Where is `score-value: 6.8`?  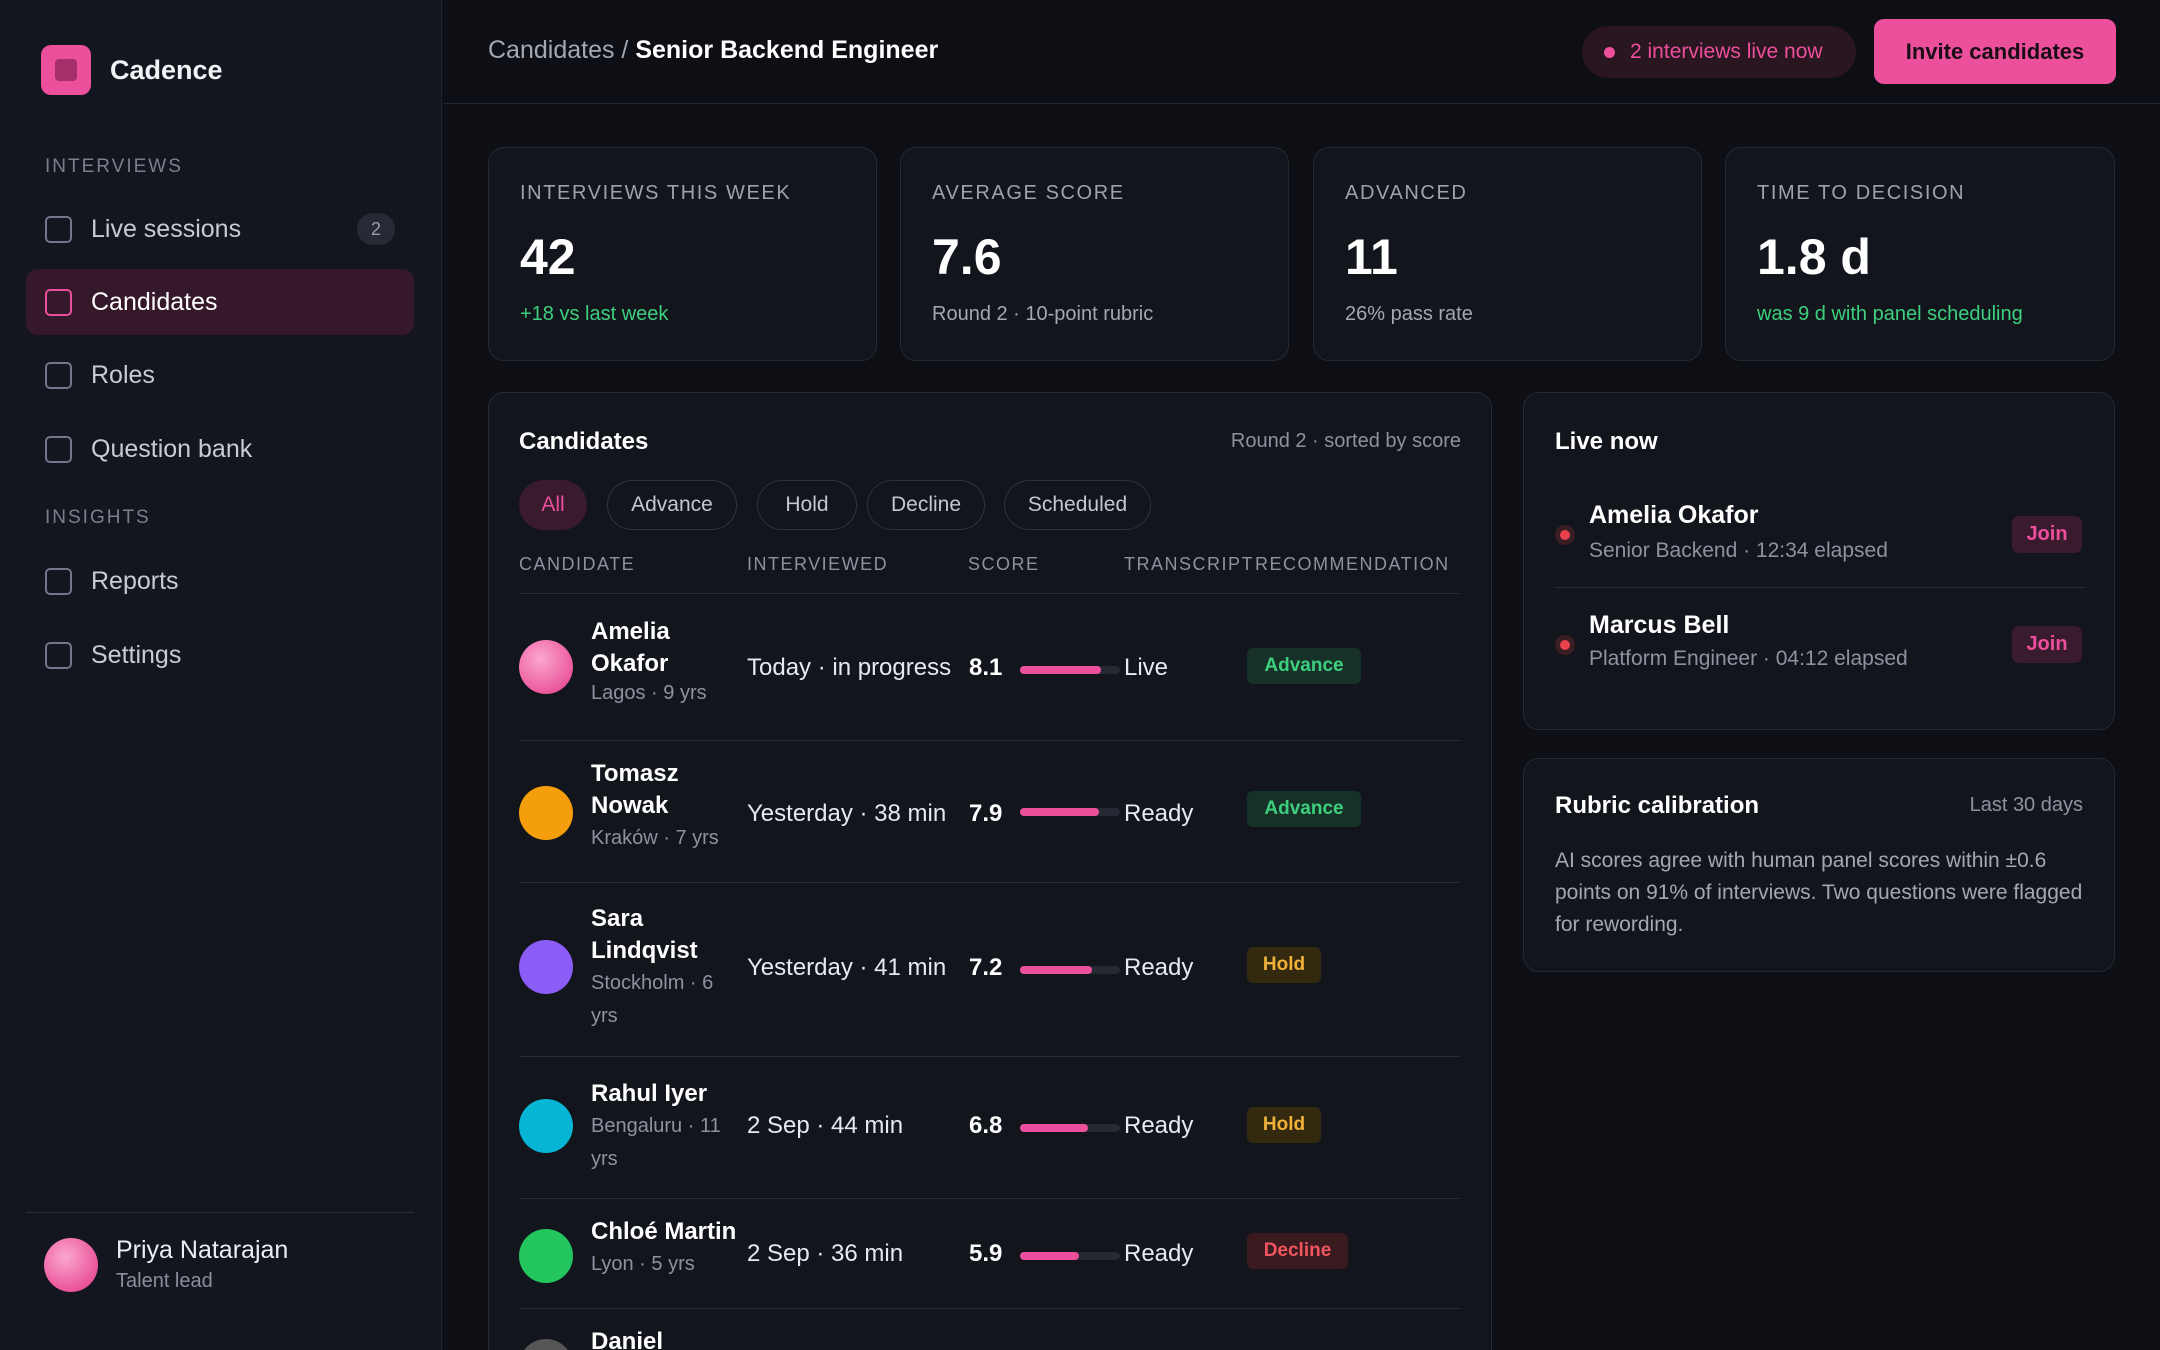
score-value: 6.8 is located at coordinates (986, 1125).